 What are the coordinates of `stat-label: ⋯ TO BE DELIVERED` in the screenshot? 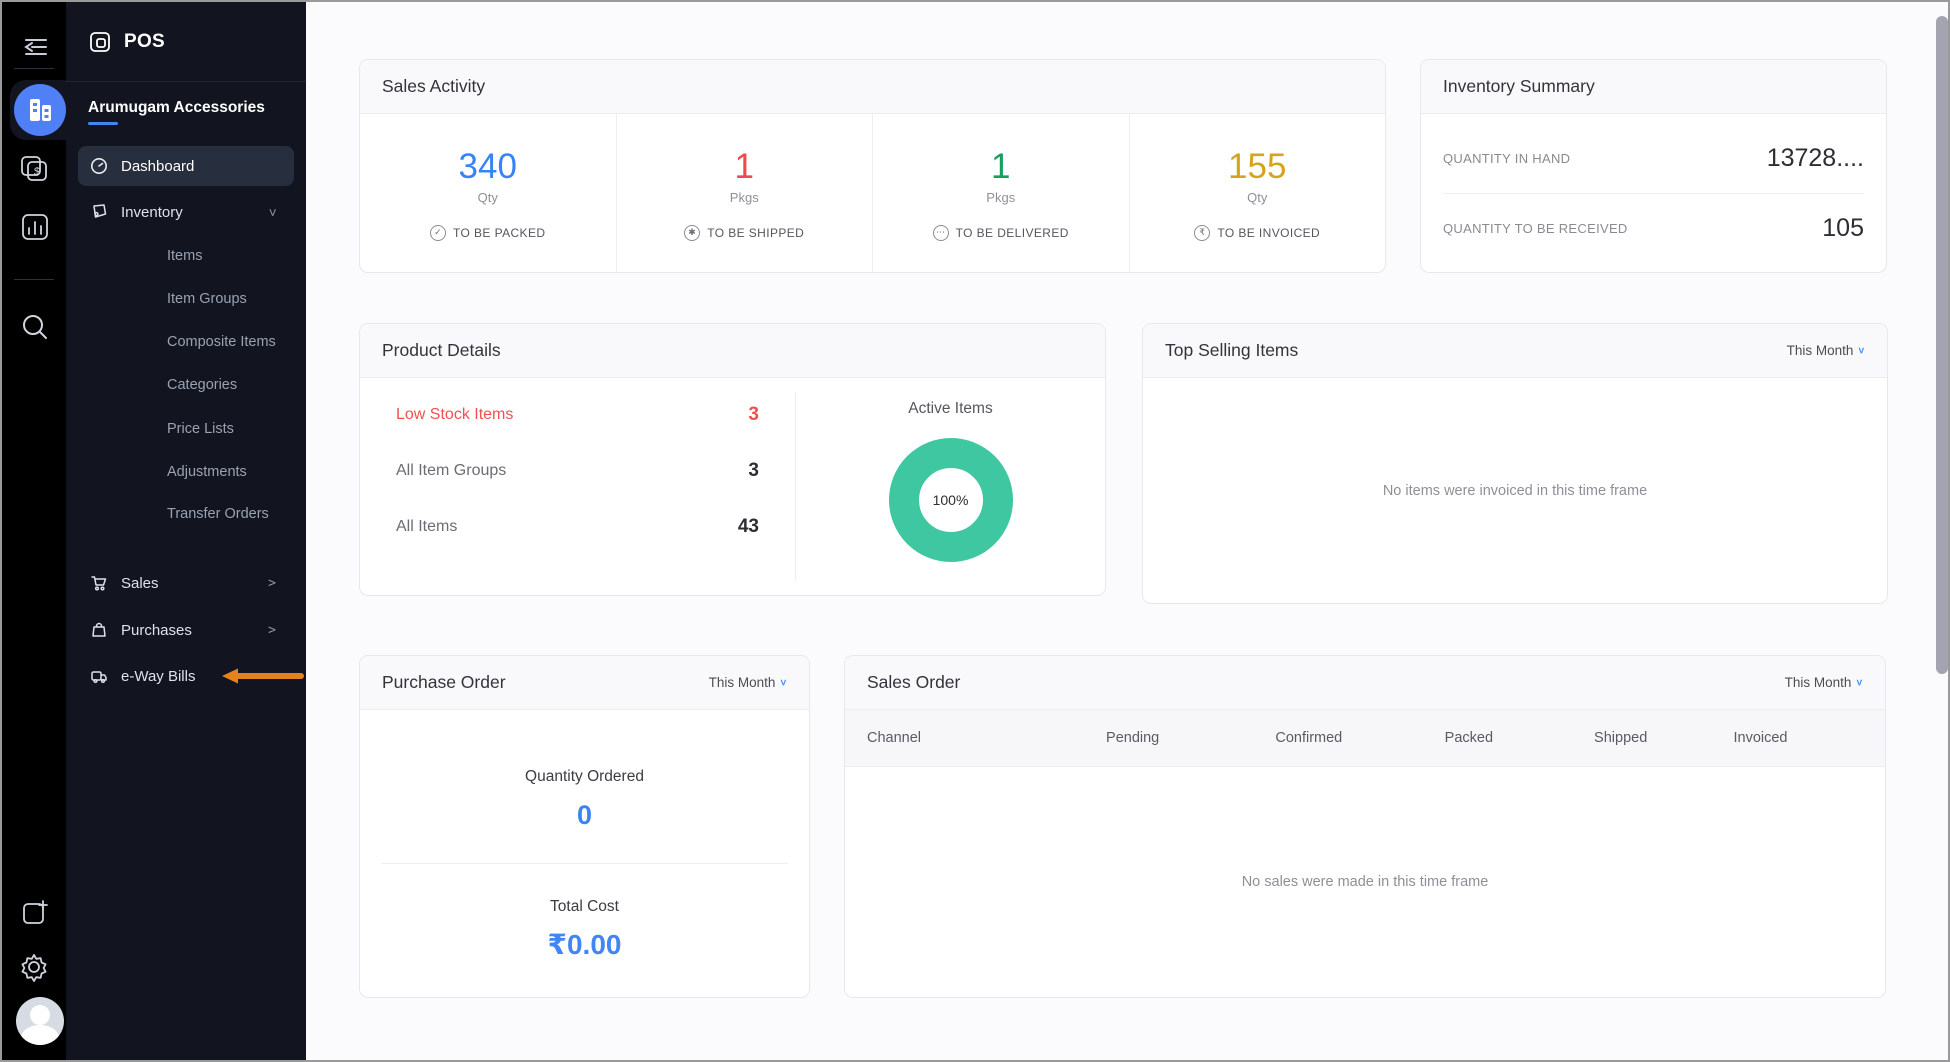 It's located at (1000, 232).